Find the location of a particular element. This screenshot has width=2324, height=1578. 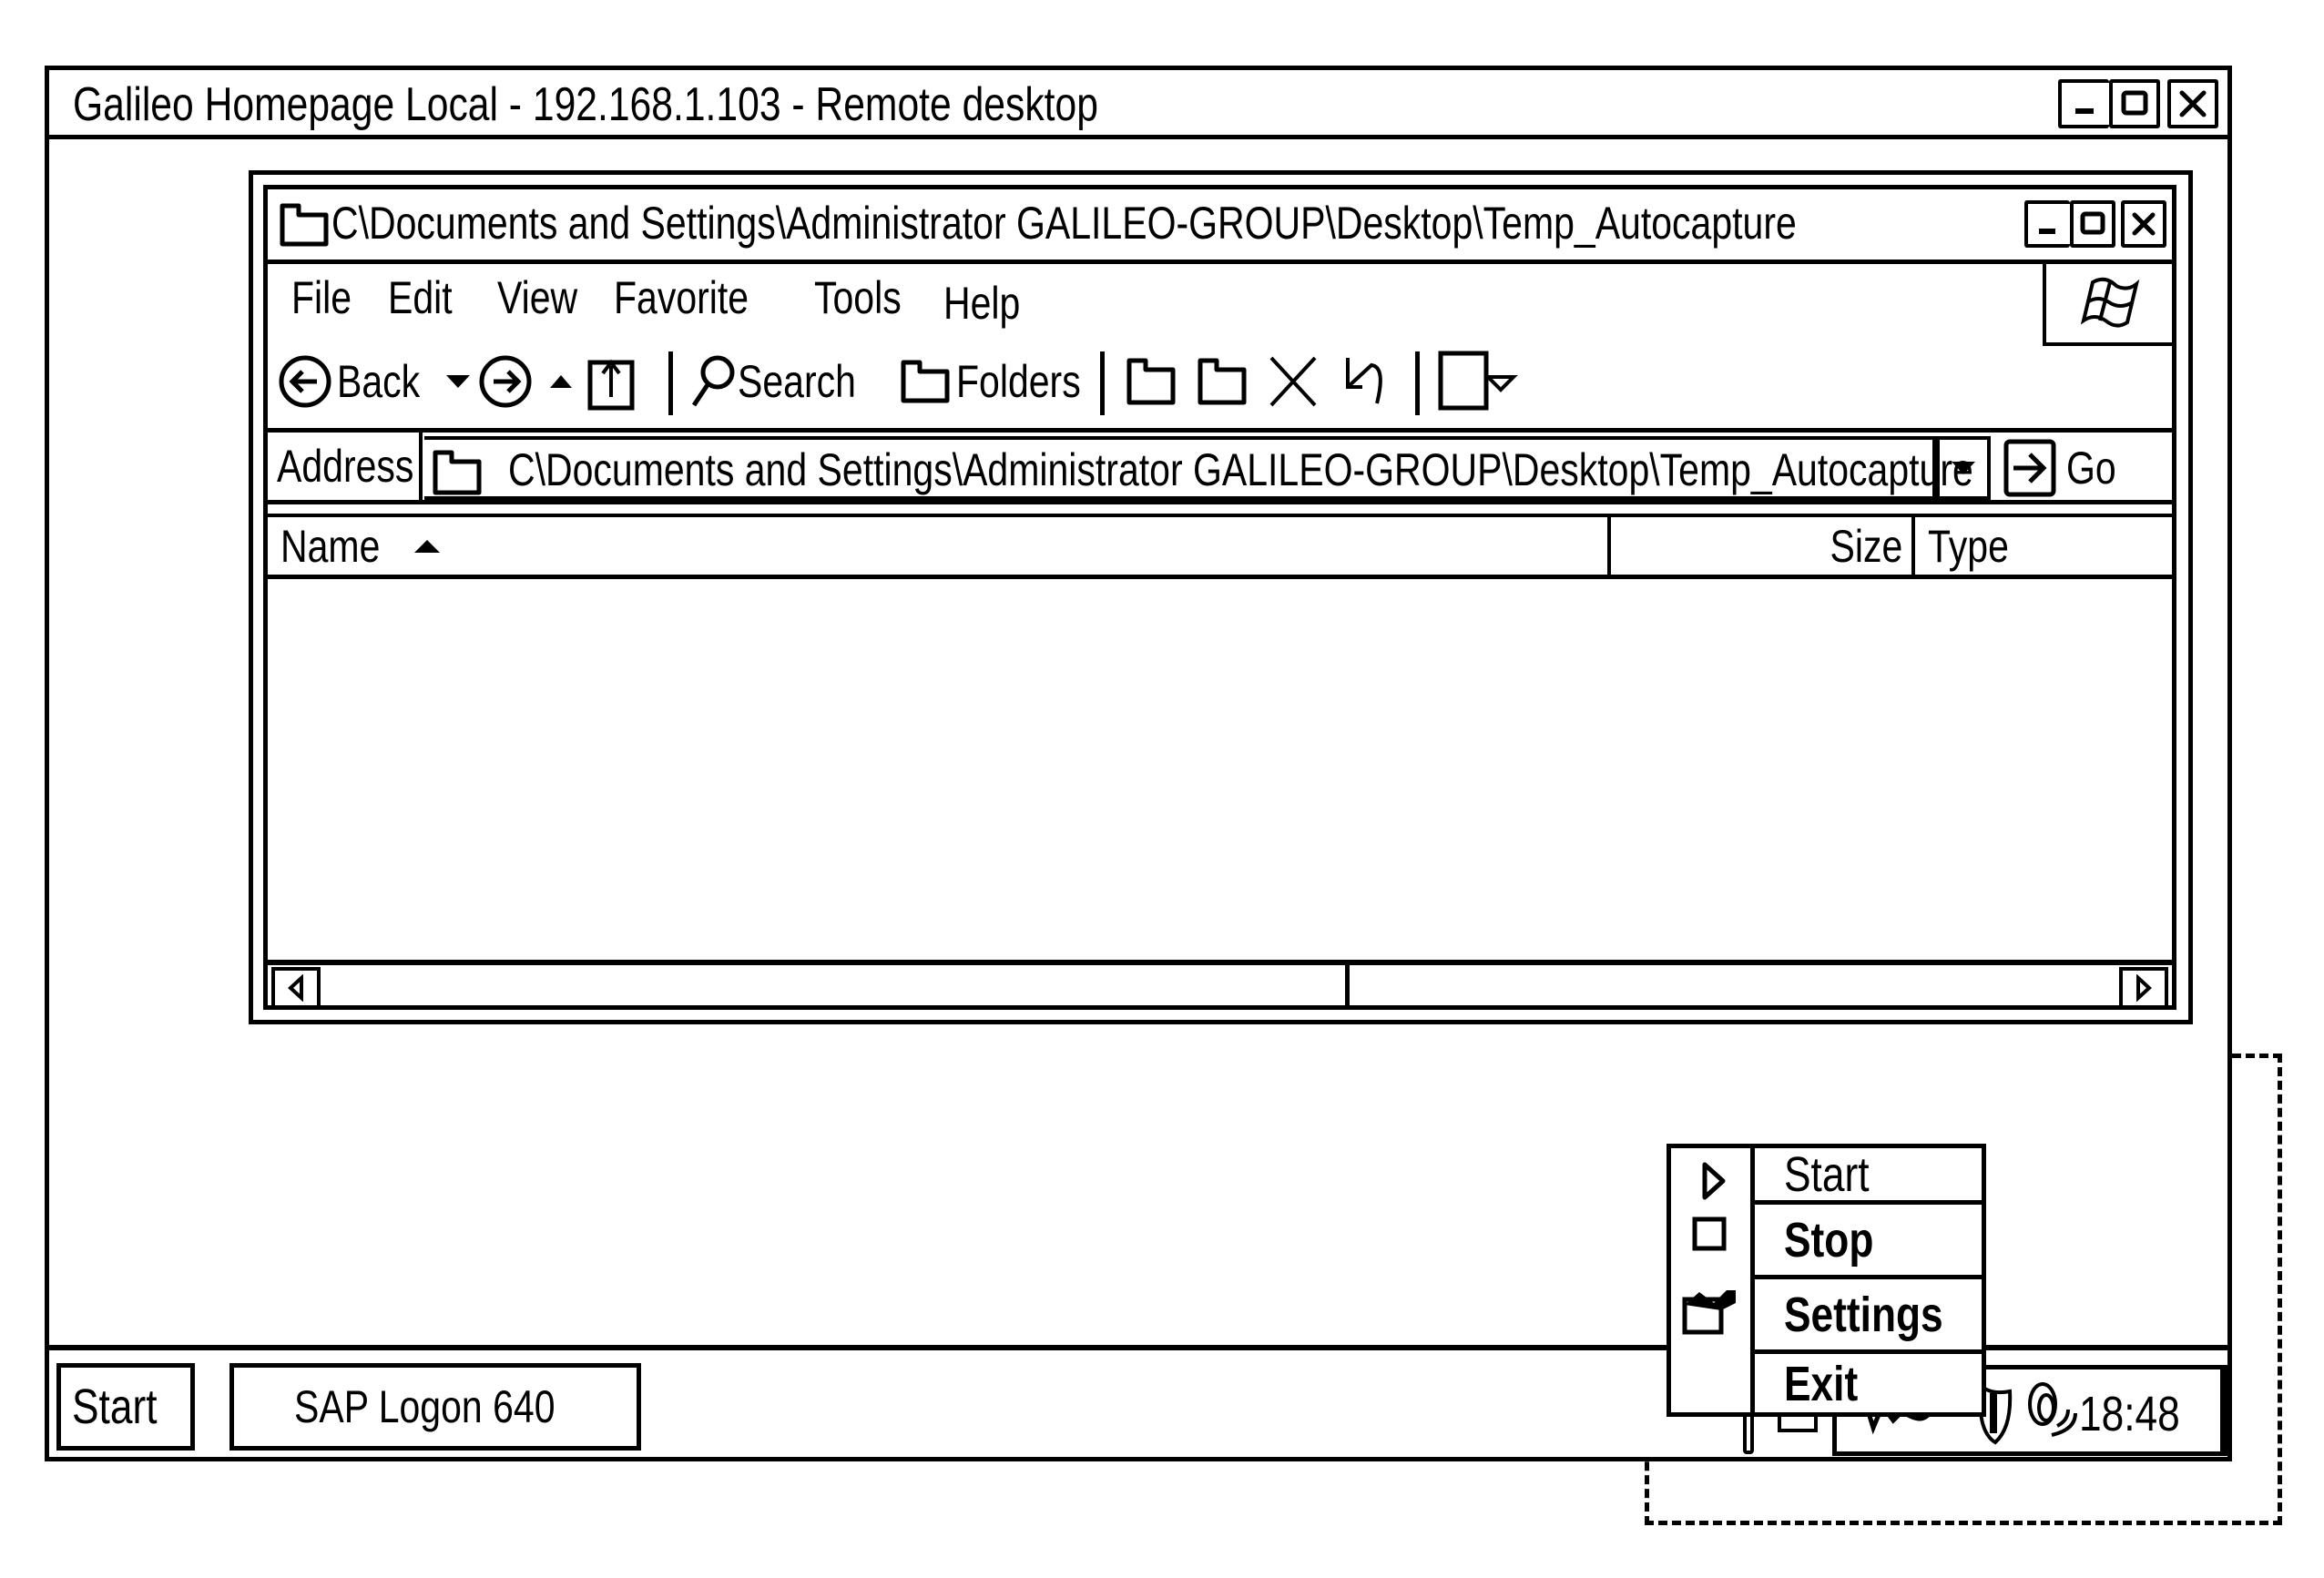

copy-to-folder-icon is located at coordinates (1222, 381).